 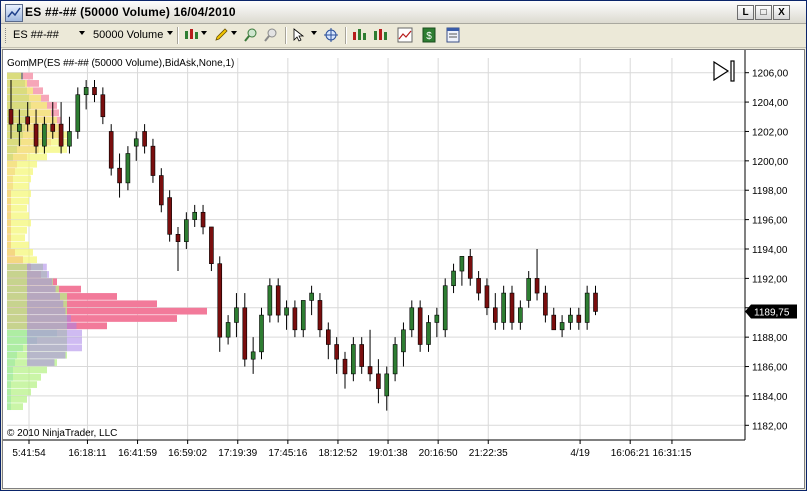 I want to click on scroll-to-end-icon, so click(x=724, y=71).